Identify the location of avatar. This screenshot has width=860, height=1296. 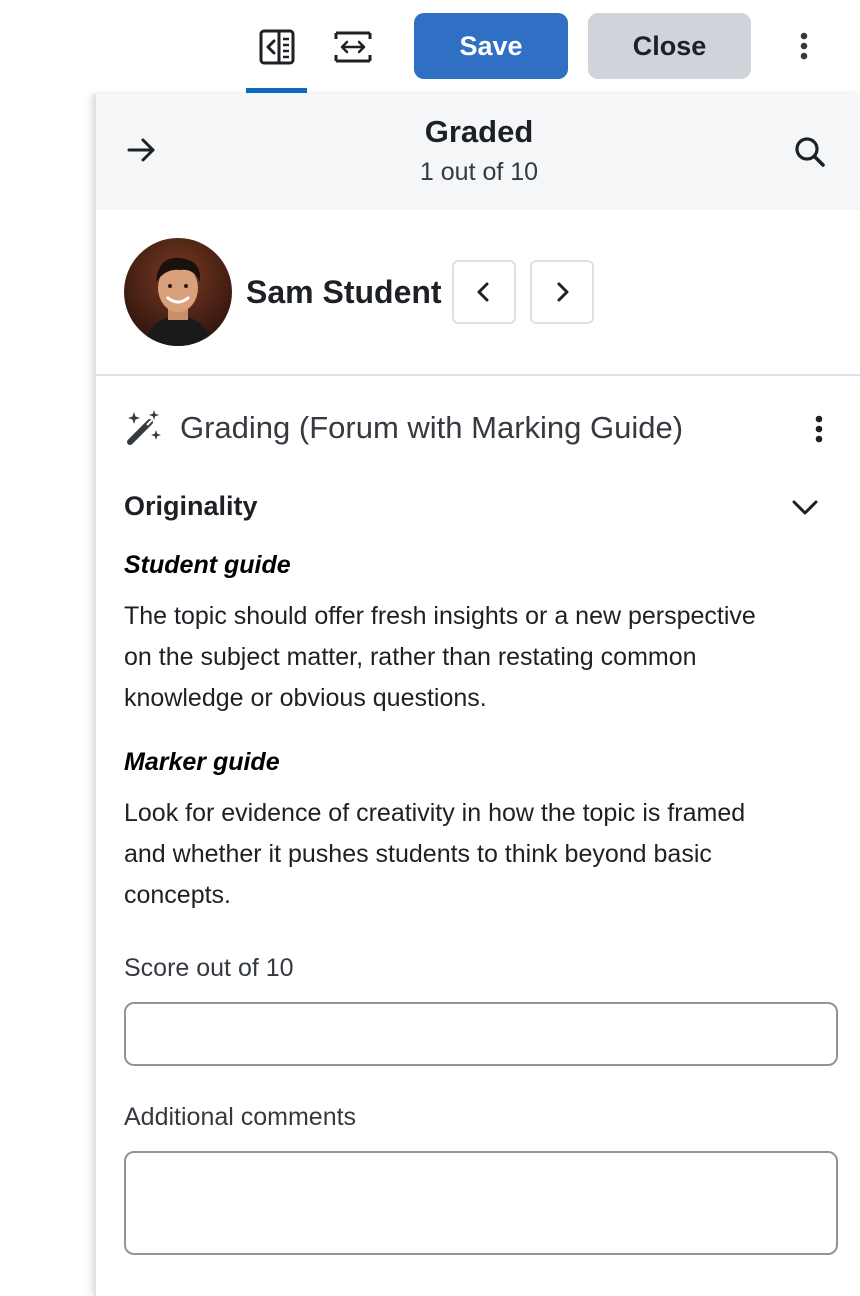
(178, 292).